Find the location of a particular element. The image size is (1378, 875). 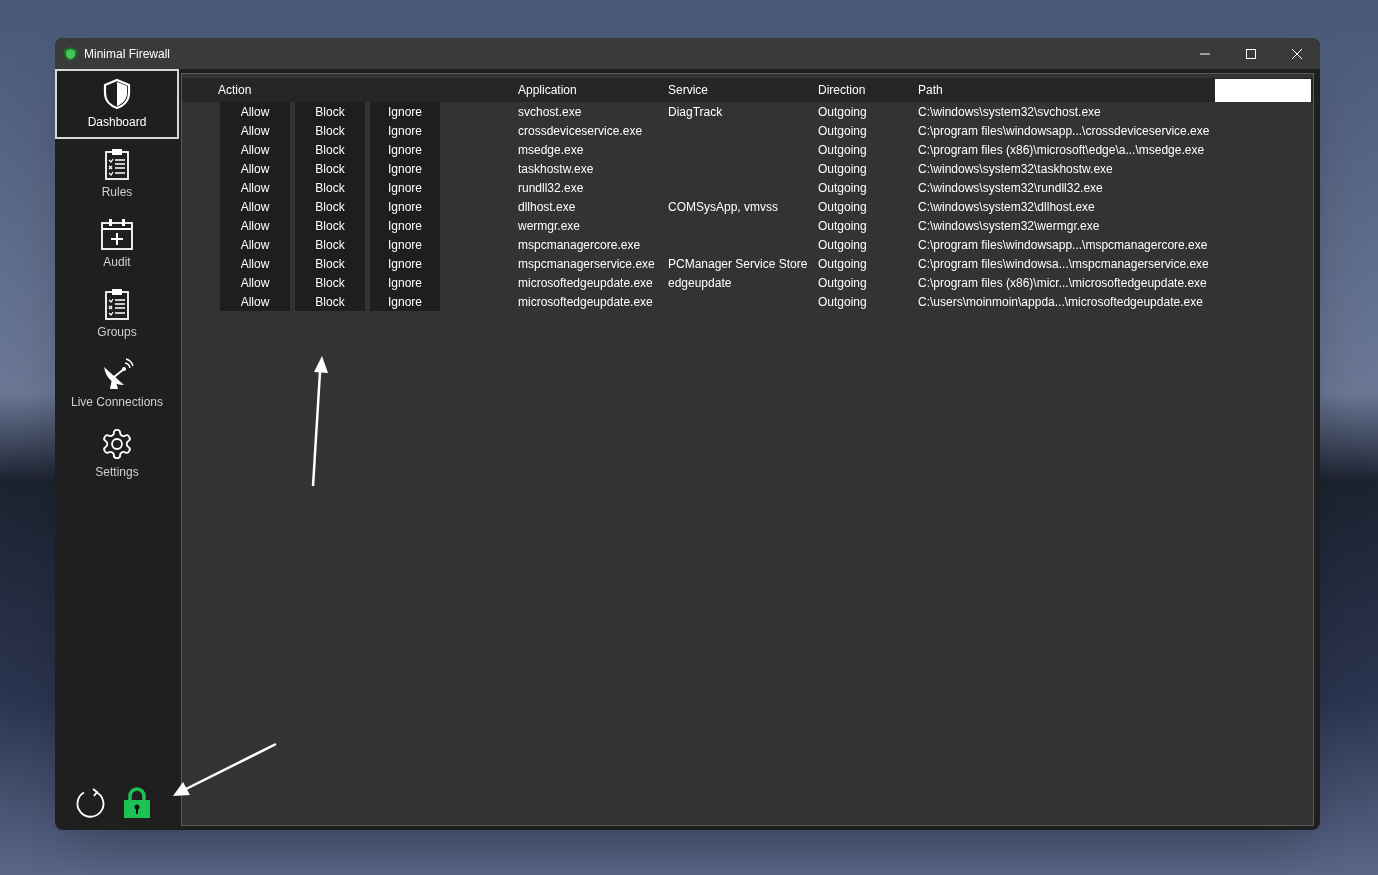

table-row: msedge.exe Outgoing C:\program files (x86)\microsoft\edge\a...\msedge.exe is located at coordinates (864, 149).